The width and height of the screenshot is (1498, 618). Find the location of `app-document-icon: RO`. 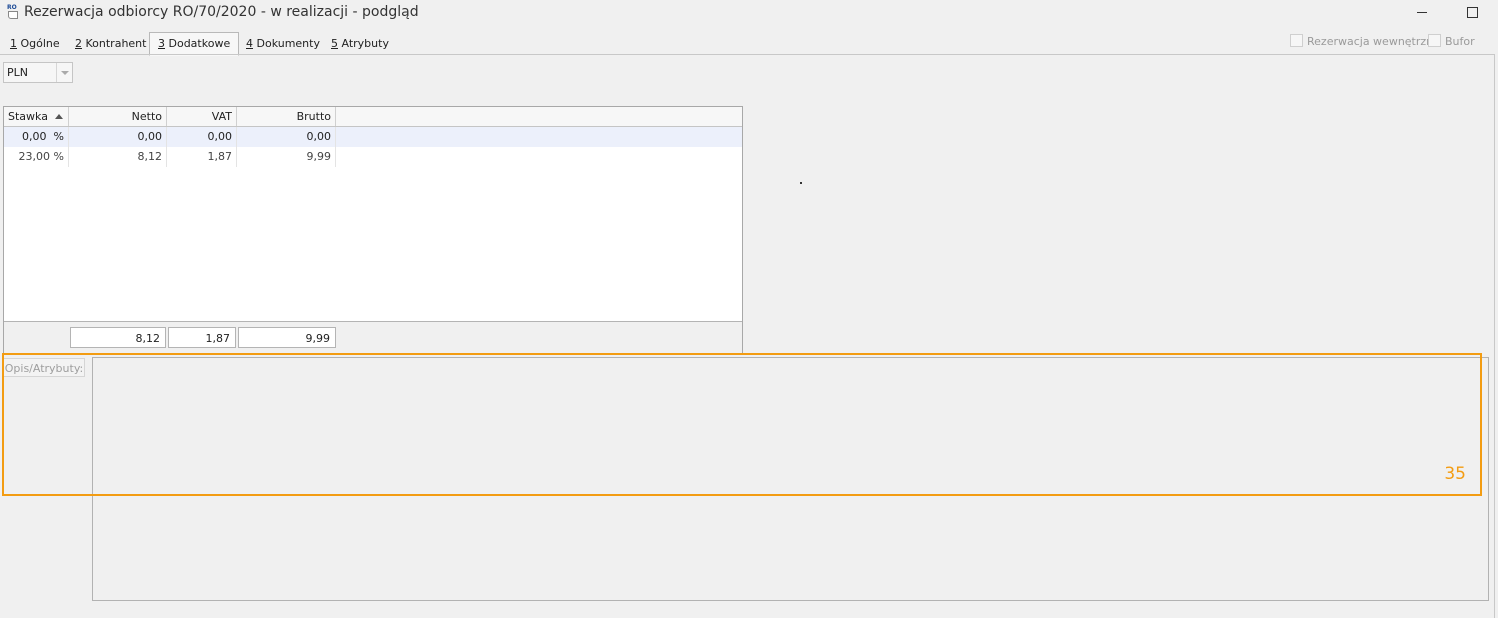

app-document-icon: RO is located at coordinates (12, 11).